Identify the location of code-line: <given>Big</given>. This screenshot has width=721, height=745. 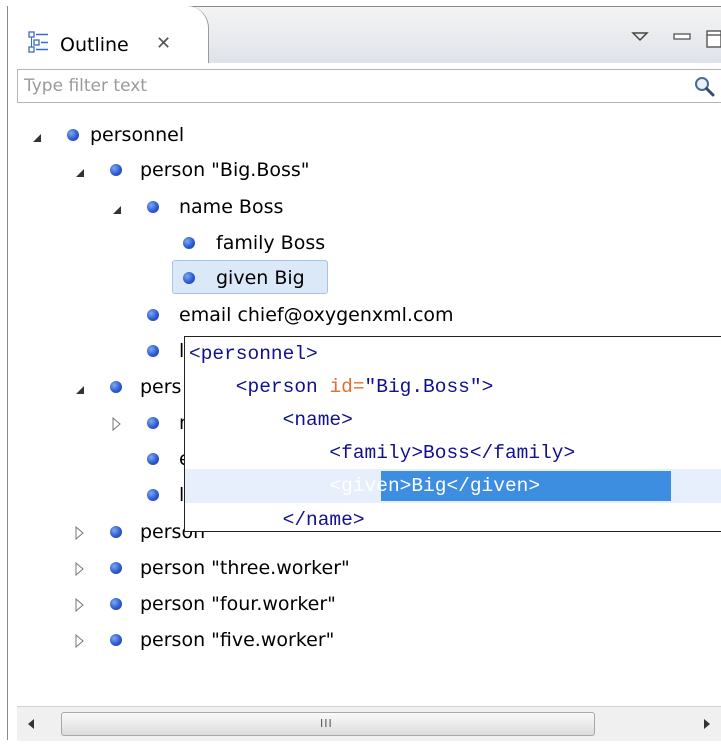
(364, 487).